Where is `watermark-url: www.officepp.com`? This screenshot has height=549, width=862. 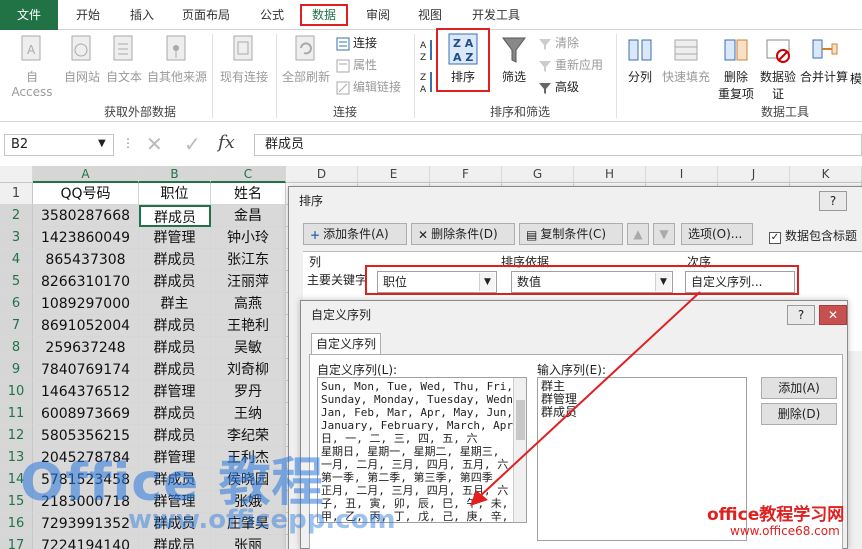 watermark-url: www.officepp.com is located at coordinates (262, 520).